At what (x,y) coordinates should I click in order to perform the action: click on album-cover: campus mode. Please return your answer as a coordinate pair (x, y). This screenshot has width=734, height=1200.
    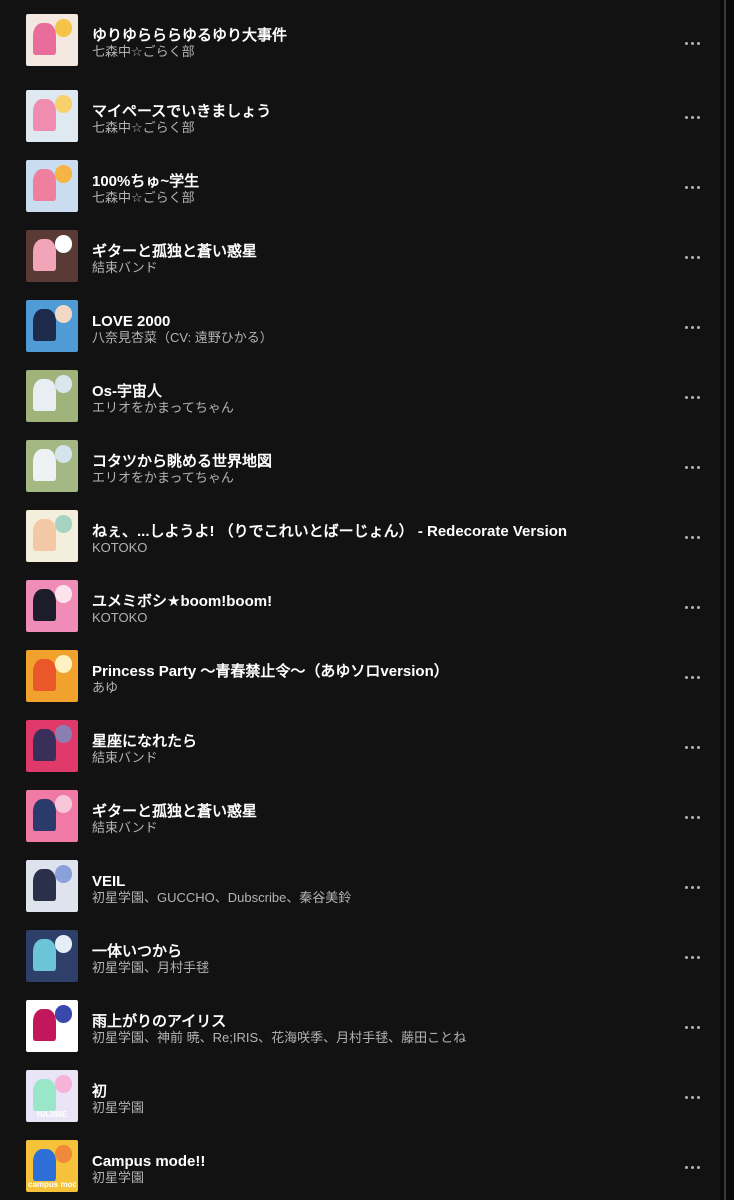
    Looking at the image, I should click on (52, 1166).